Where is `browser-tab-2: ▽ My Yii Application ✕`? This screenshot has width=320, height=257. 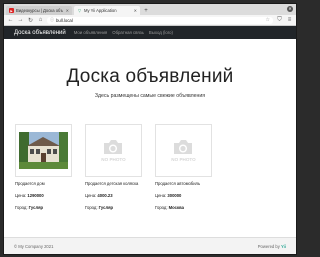 browser-tab-2: ▽ My Yii Application ✕ is located at coordinates (107, 10).